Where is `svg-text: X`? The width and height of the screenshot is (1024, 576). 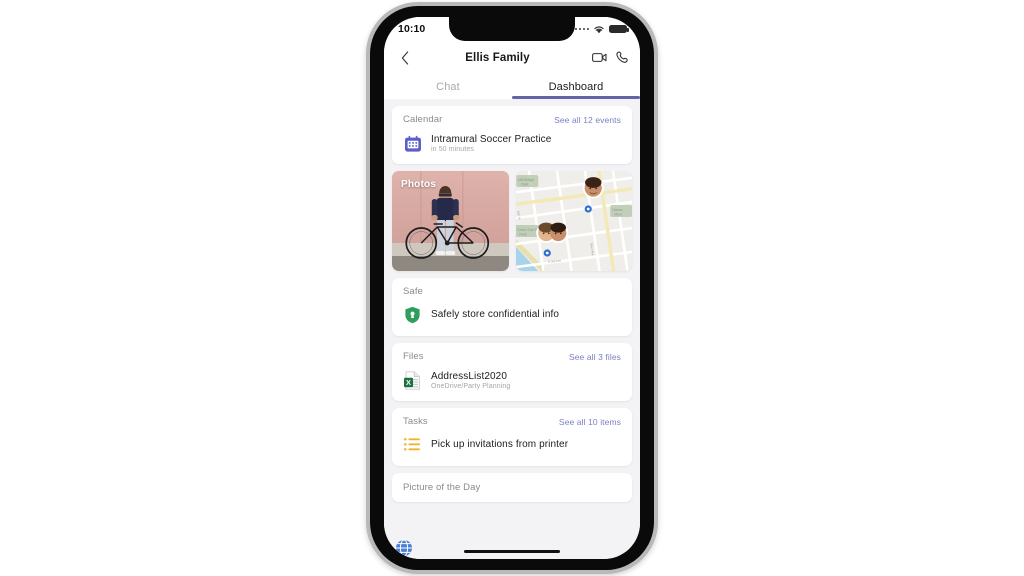
svg-text: X is located at coordinates (408, 382).